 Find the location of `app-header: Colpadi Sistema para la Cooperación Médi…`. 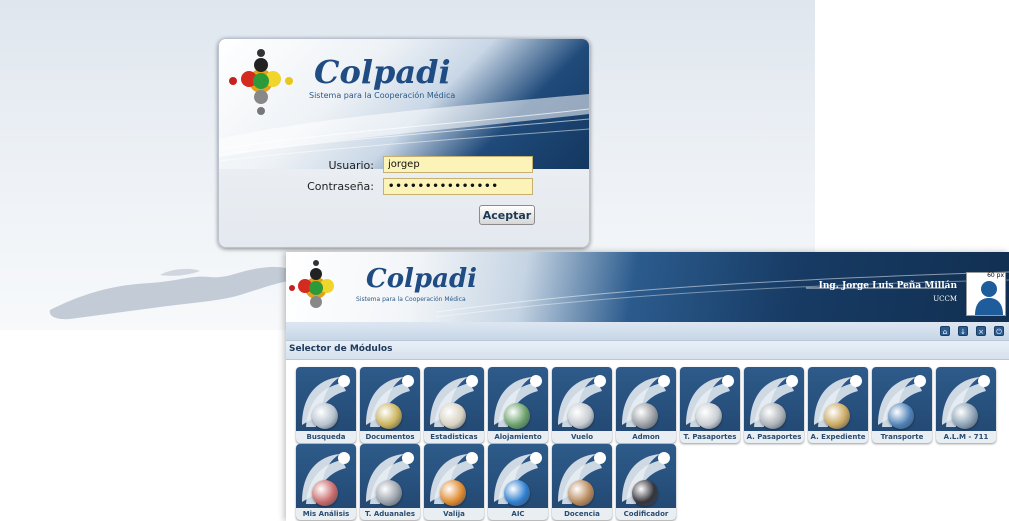

app-header: Colpadi Sistema para la Cooperación Médi… is located at coordinates (647, 287).